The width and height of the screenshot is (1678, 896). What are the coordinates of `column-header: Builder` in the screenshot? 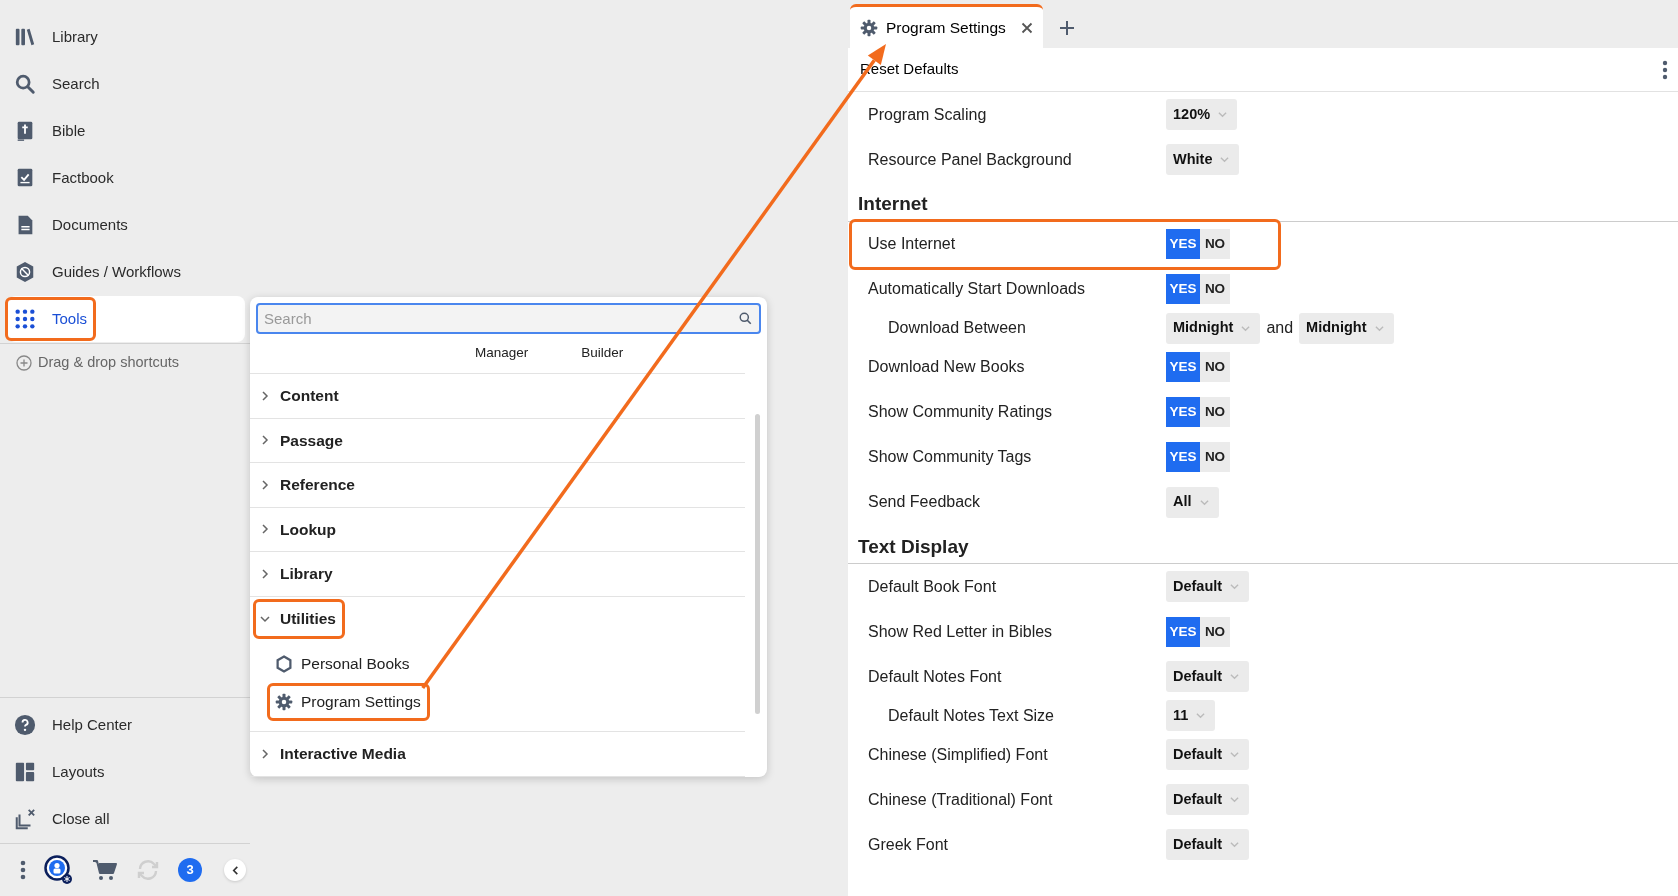 It's located at (602, 353).